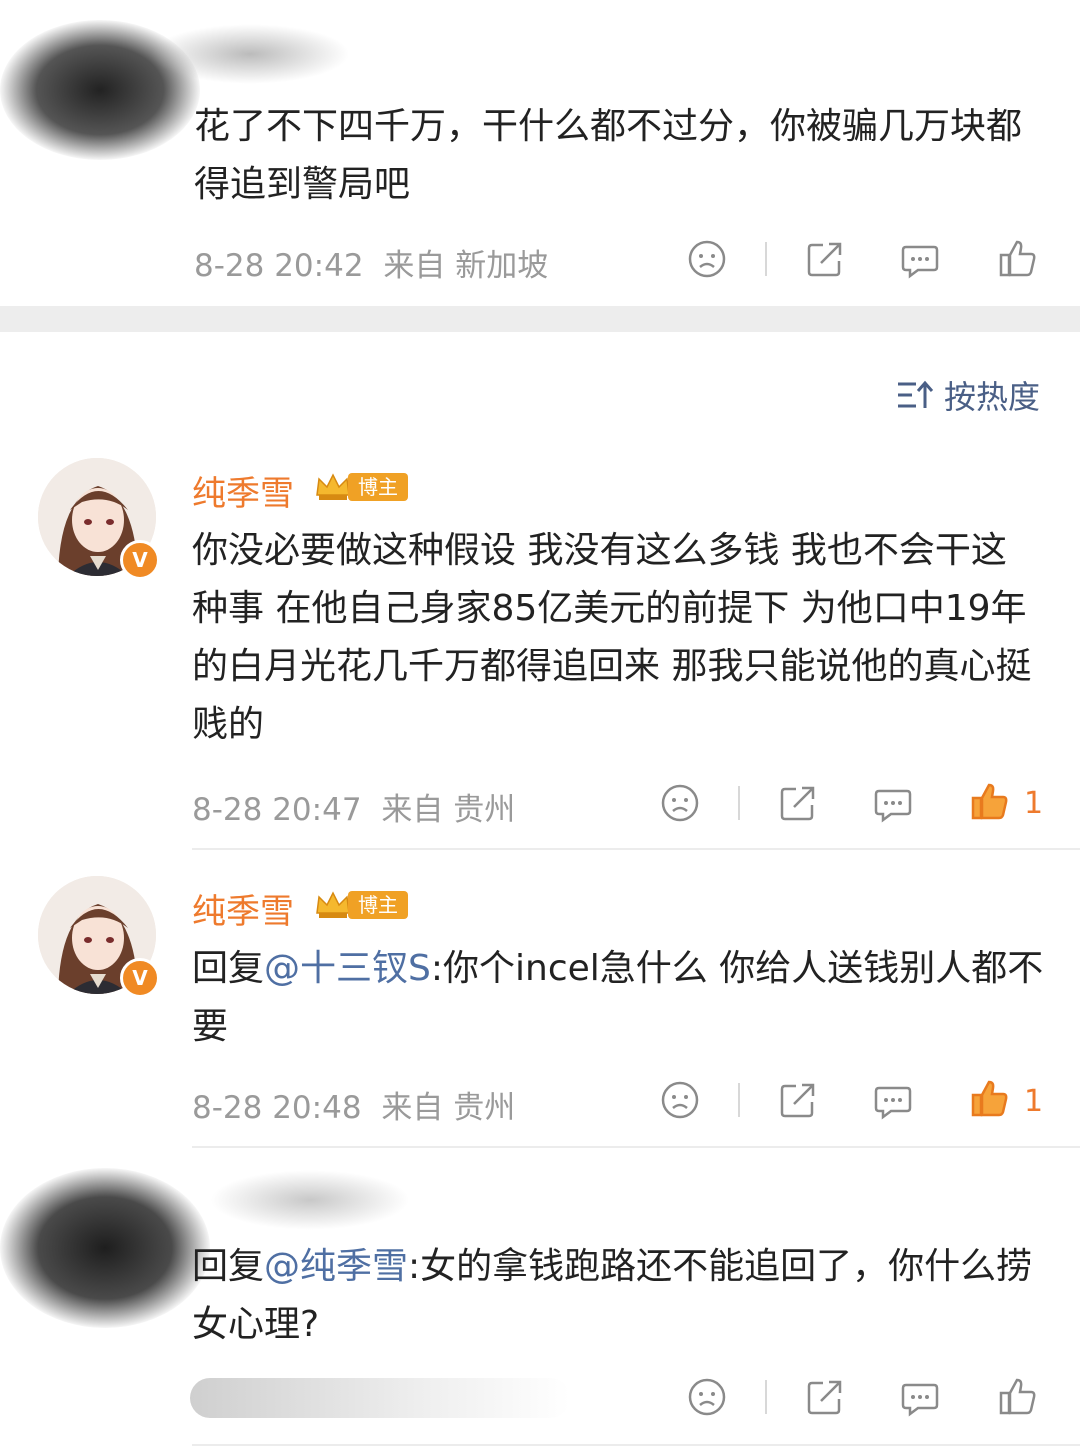 This screenshot has height=1454, width=1080. Describe the element at coordinates (347, 968) in the screenshot. I see `mention-link: @十三钗S` at that location.